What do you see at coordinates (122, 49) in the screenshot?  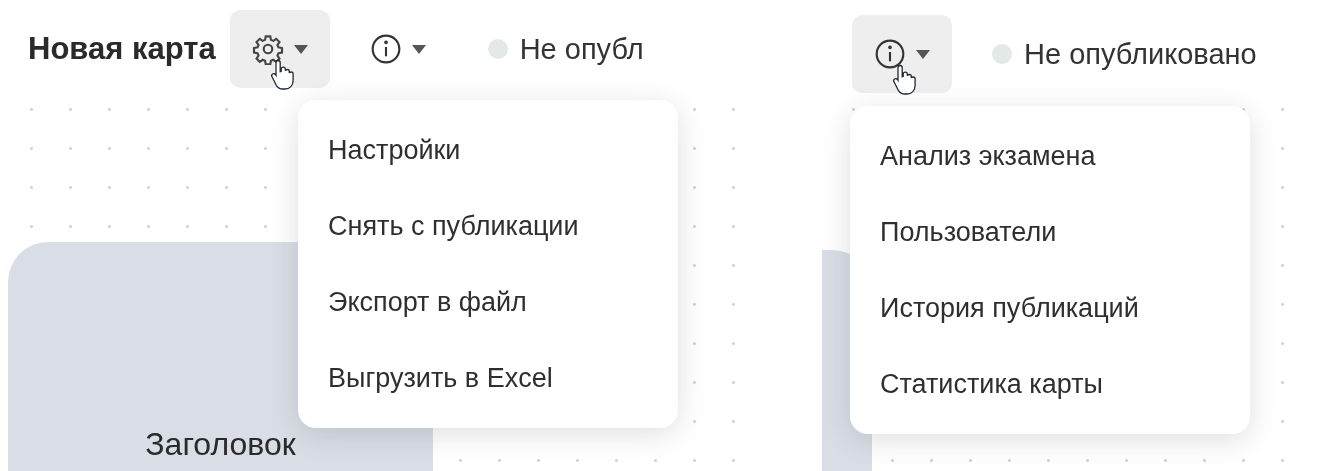 I see `page-title: Новая карта` at bounding box center [122, 49].